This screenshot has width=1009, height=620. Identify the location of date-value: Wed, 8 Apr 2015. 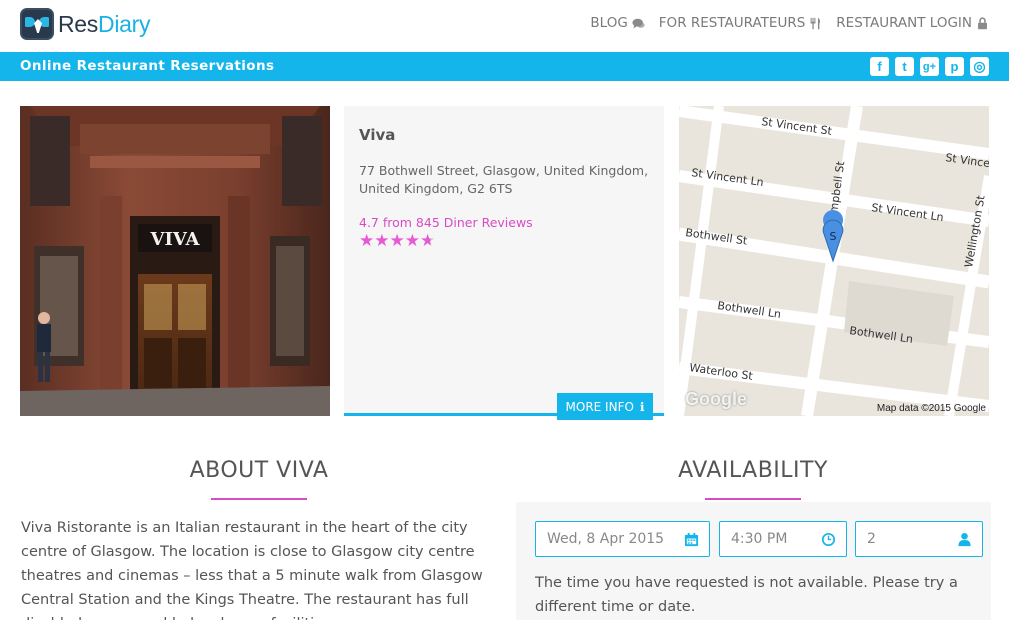
(606, 539).